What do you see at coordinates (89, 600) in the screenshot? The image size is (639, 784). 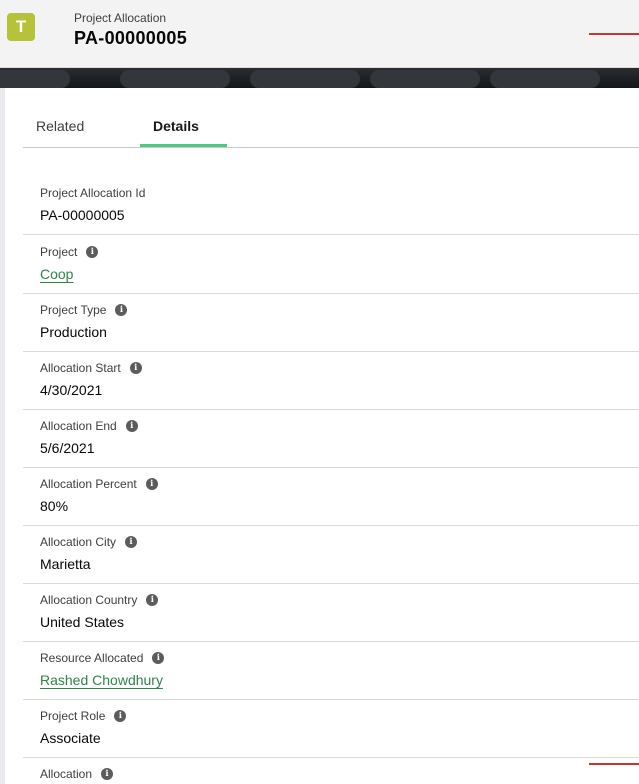 I see `field-label-text: Allocation Country` at bounding box center [89, 600].